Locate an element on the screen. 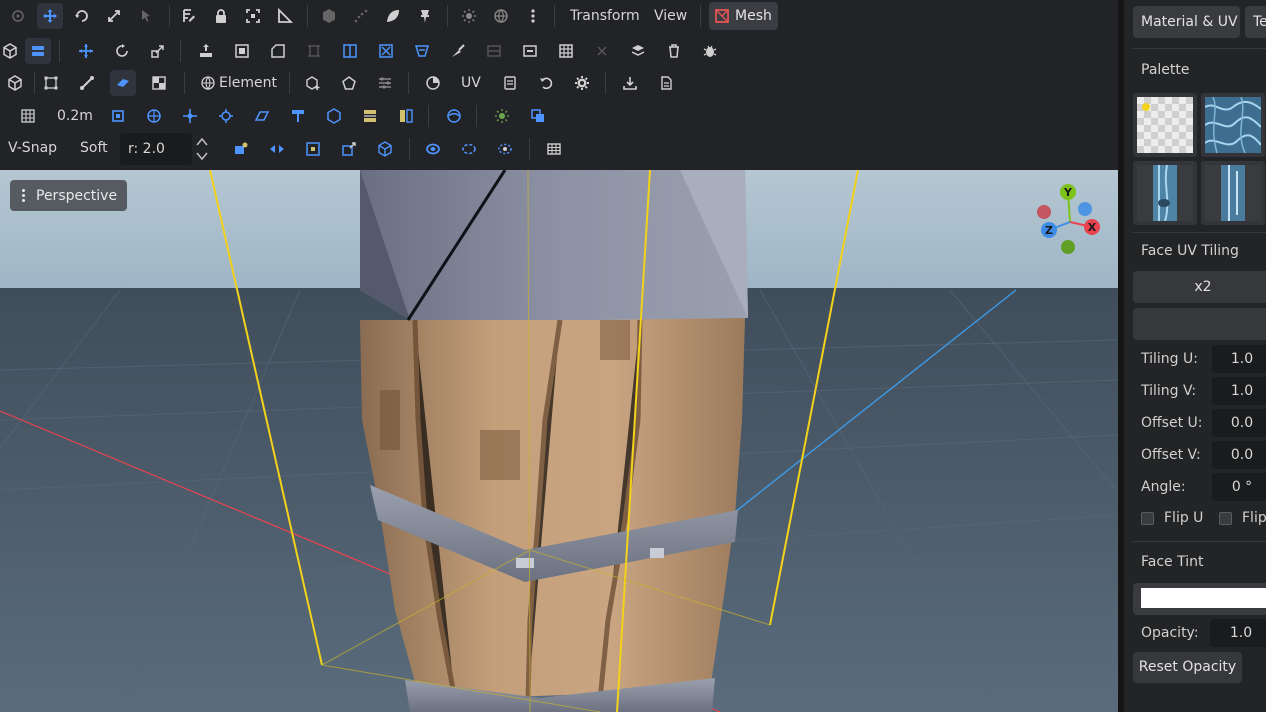  soft-radius-input: r: 2.0 is located at coordinates (156, 149).